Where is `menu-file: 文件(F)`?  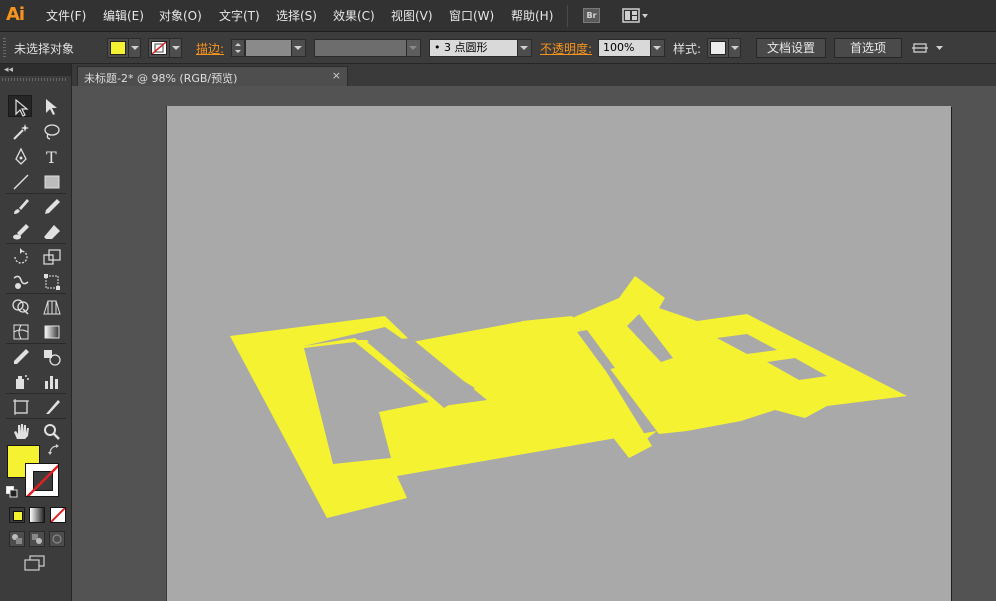
menu-file: 文件(F) is located at coordinates (66, 16).